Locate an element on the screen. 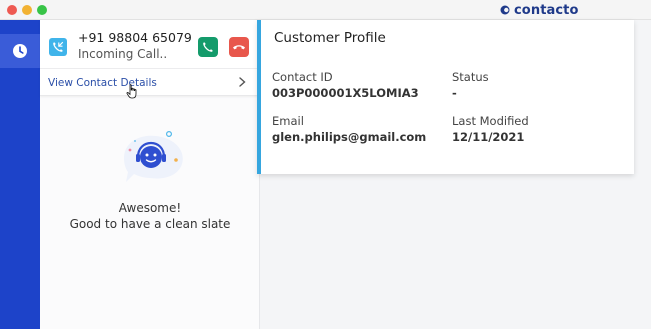 Image resolution: width=651 pixels, height=329 pixels. hand-cursor-icon is located at coordinates (131, 91).